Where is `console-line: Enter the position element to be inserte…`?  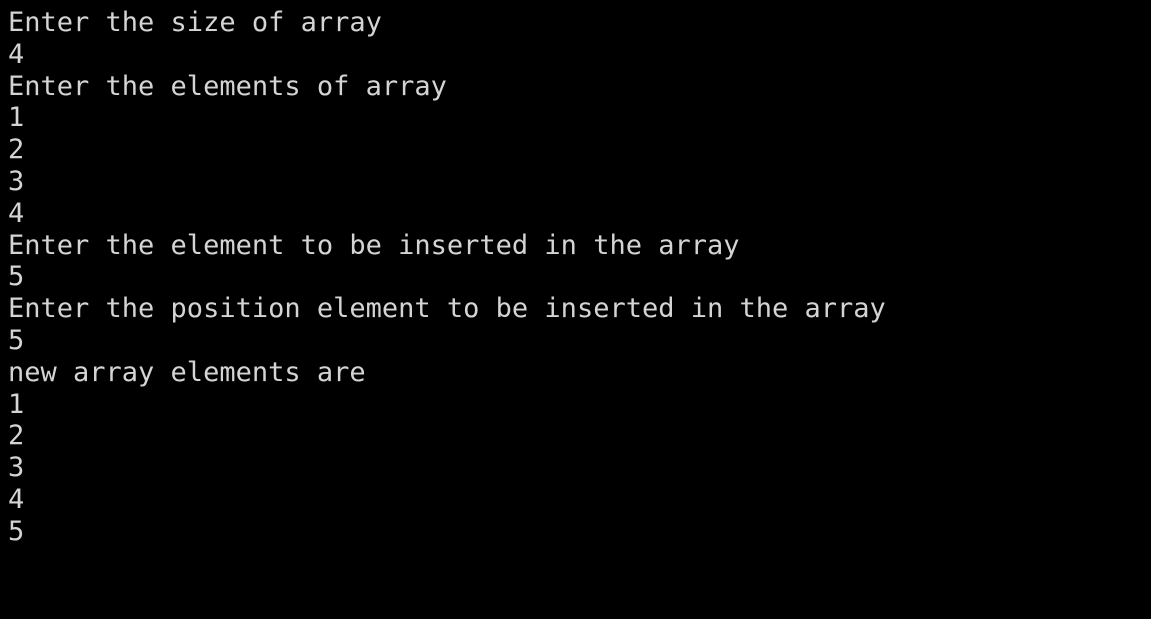 console-line: Enter the position element to be inserte… is located at coordinates (447, 309).